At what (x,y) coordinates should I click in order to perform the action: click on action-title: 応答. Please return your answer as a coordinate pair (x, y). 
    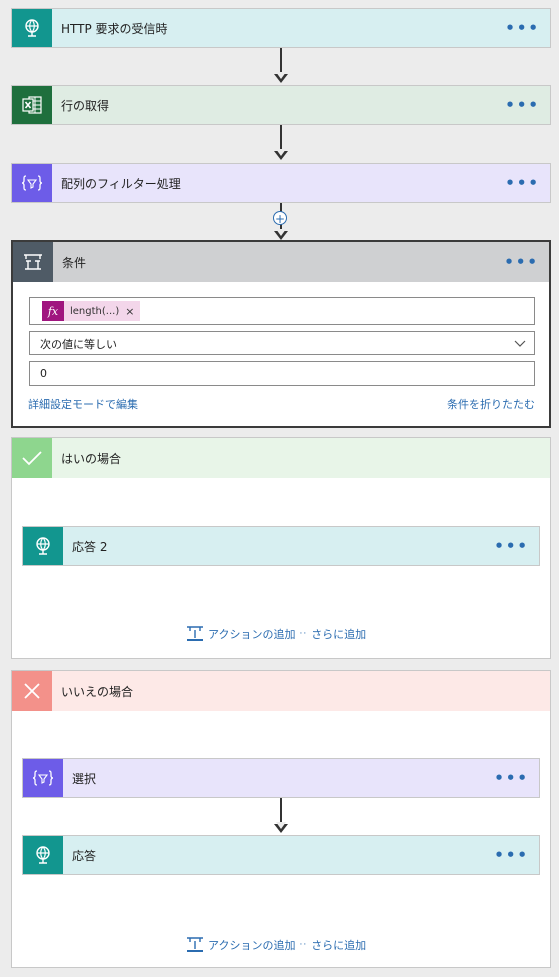
    Looking at the image, I should click on (84, 855).